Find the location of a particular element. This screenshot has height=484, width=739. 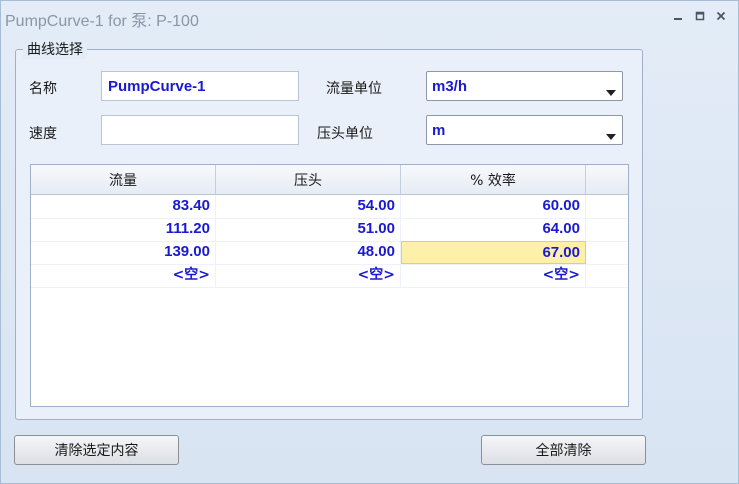

table-row: 83.40 54.00 60.00 is located at coordinates (329, 207).